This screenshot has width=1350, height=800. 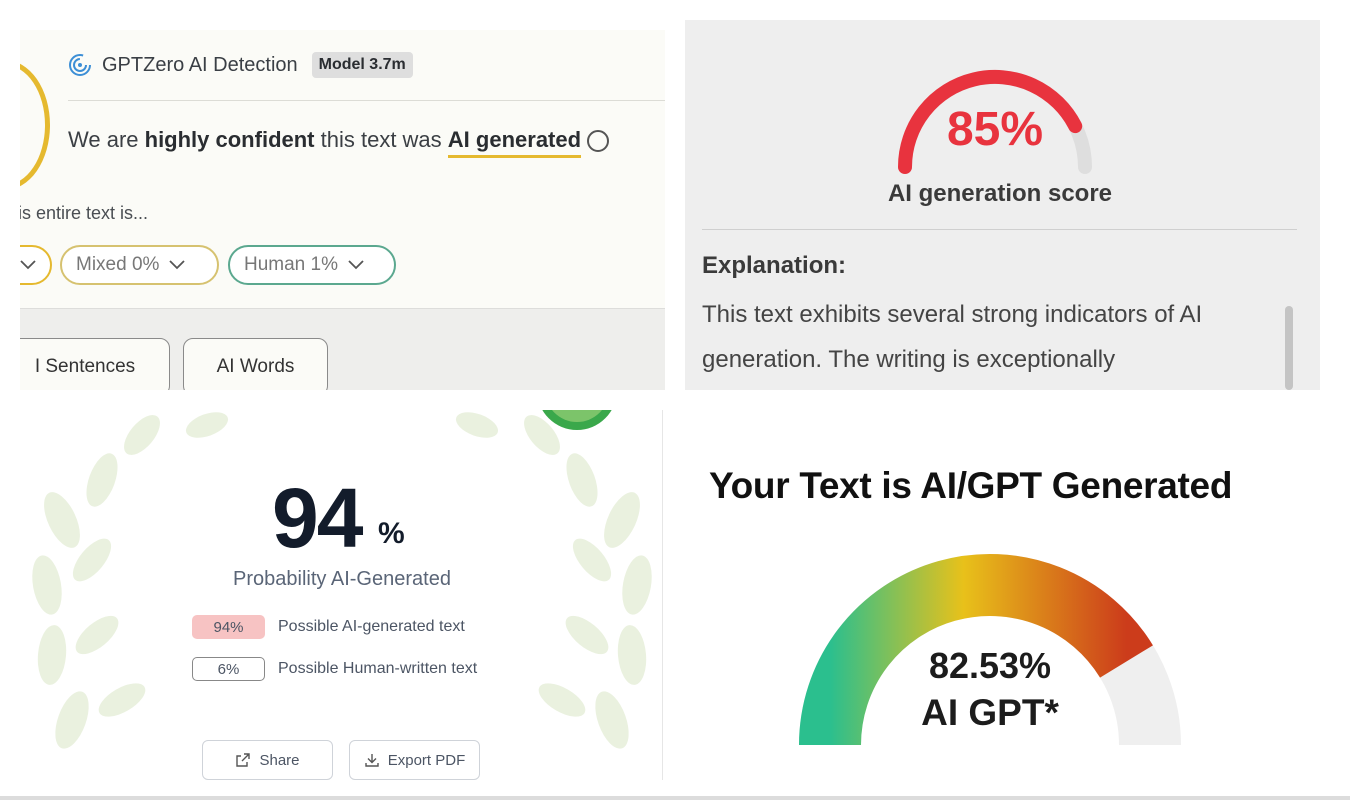 What do you see at coordinates (291, 264) in the screenshot?
I see `human-label: Human 1%` at bounding box center [291, 264].